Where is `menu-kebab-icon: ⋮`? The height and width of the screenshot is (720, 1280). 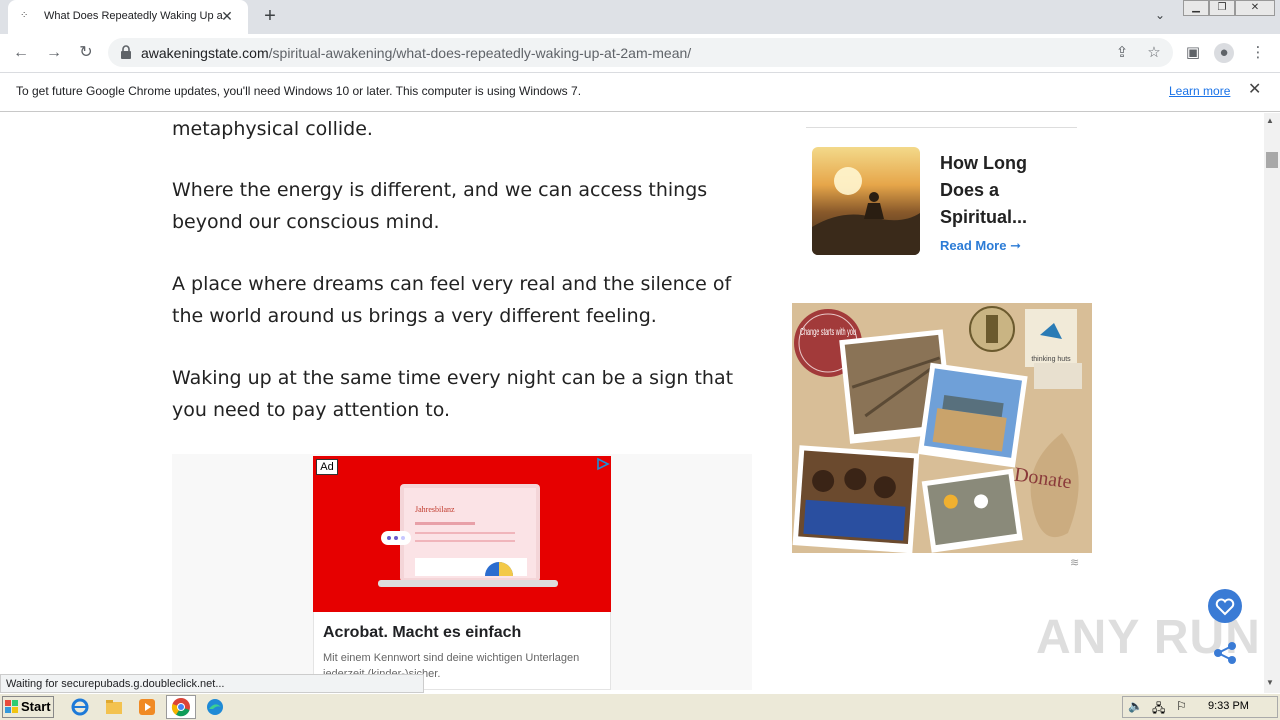
menu-kebab-icon: ⋮ is located at coordinates (1258, 53).